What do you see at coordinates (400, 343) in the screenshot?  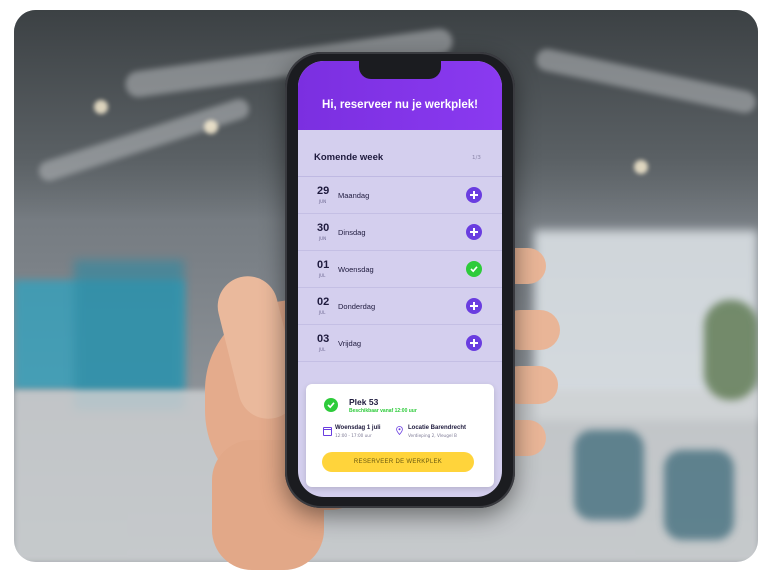 I see `day-row-vrijdag: 03 JUL Vrijdag` at bounding box center [400, 343].